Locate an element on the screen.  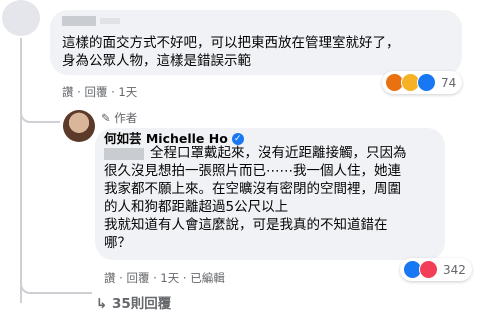
heart-icon is located at coordinates (428, 269).